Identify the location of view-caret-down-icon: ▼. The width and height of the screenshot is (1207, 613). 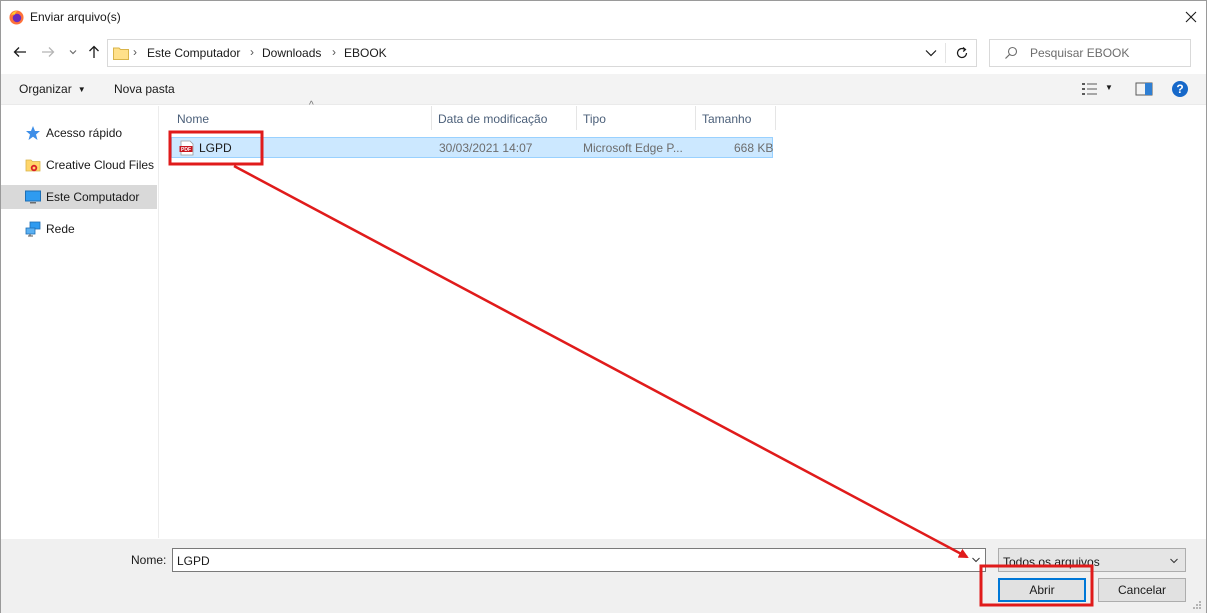
(1109, 87).